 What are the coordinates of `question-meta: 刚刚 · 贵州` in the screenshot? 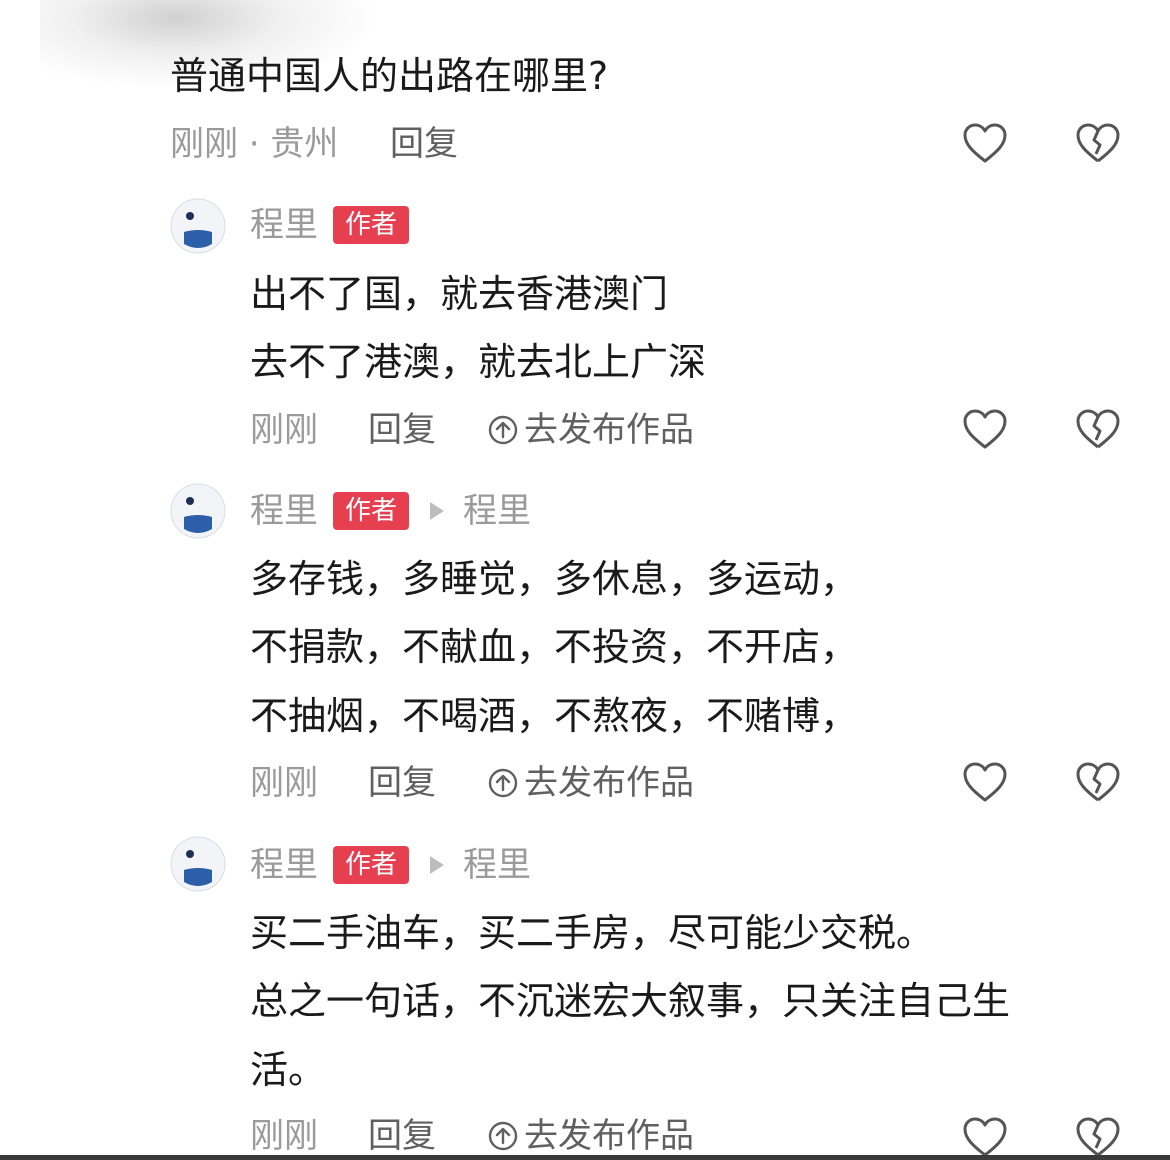 It's located at (254, 144).